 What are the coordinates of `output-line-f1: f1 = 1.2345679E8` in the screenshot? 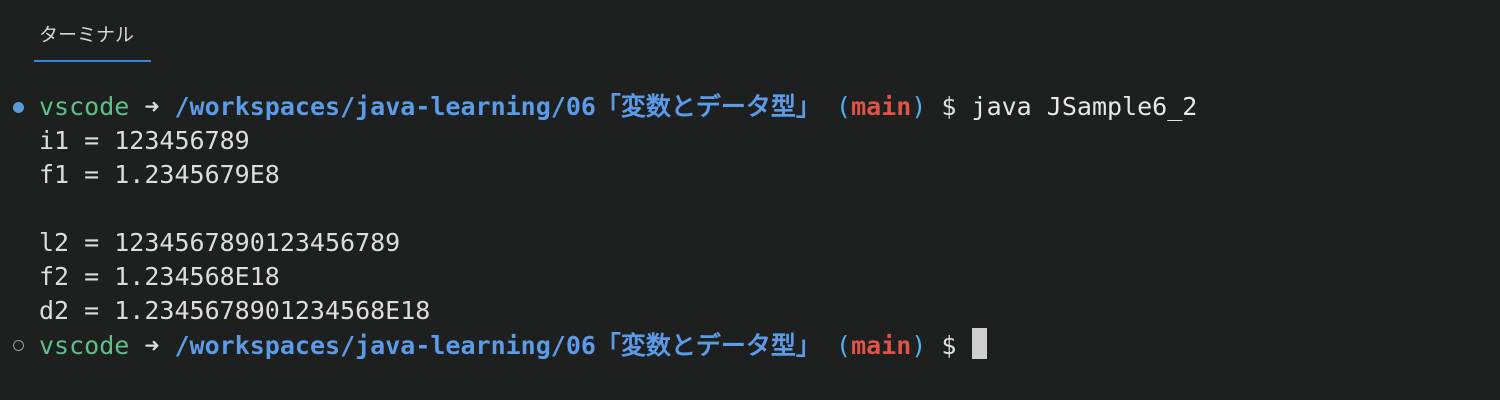 It's located at (159, 174).